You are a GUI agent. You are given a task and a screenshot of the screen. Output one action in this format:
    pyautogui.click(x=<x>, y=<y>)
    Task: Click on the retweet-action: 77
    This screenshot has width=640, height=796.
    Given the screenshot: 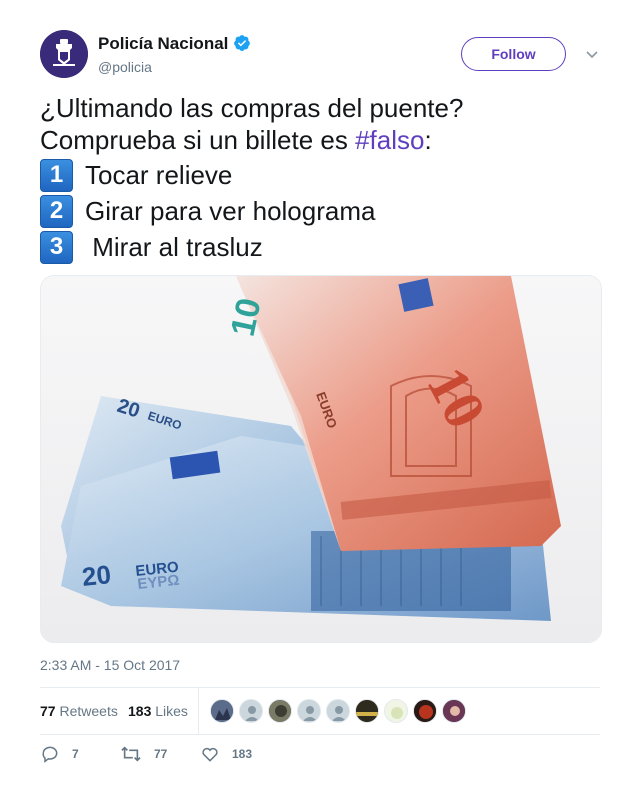 What is the action you would take?
    pyautogui.click(x=143, y=754)
    